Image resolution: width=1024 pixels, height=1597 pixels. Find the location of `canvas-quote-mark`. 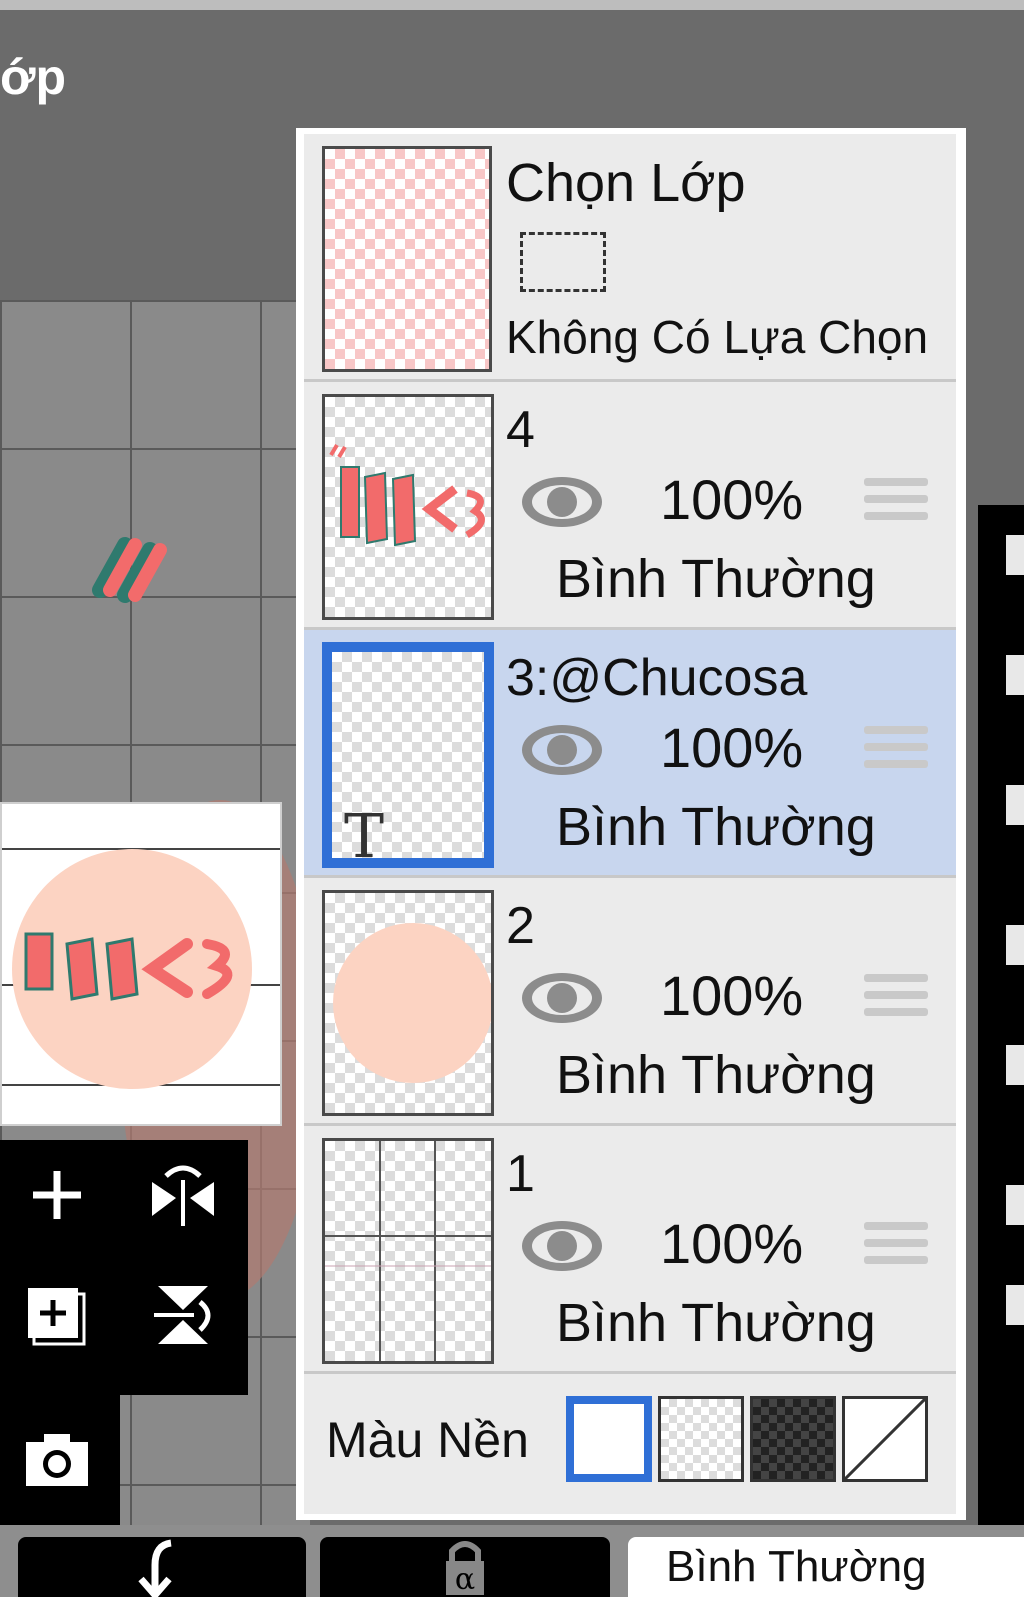

canvas-quote-mark is located at coordinates (129, 570).